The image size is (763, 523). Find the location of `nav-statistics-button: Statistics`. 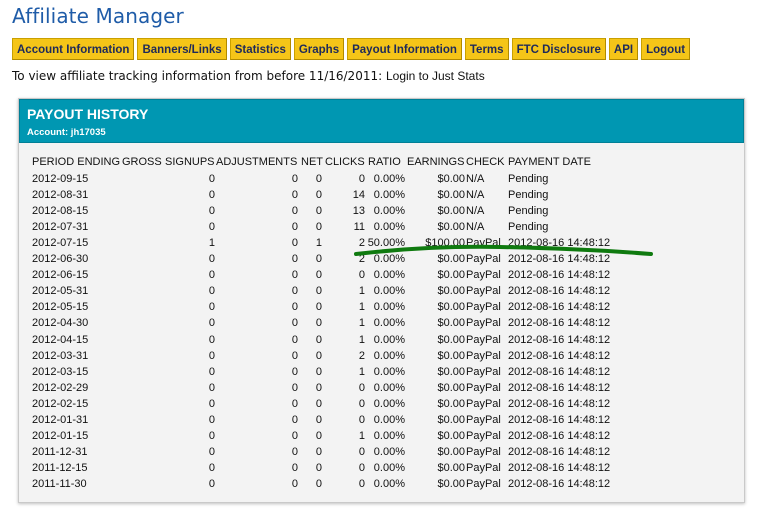

nav-statistics-button: Statistics is located at coordinates (260, 49).